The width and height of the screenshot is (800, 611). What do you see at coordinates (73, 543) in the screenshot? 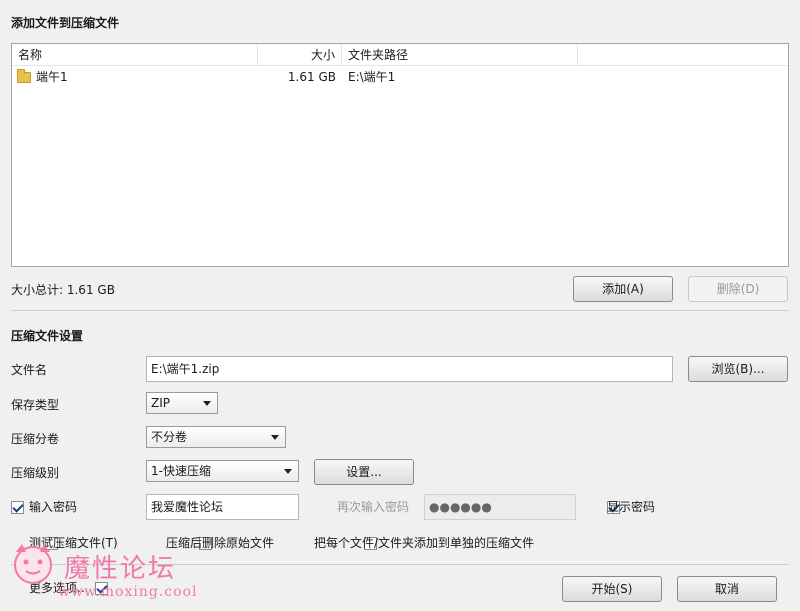
I see `test-archive-label: 测试压缩文件(T)` at bounding box center [73, 543].